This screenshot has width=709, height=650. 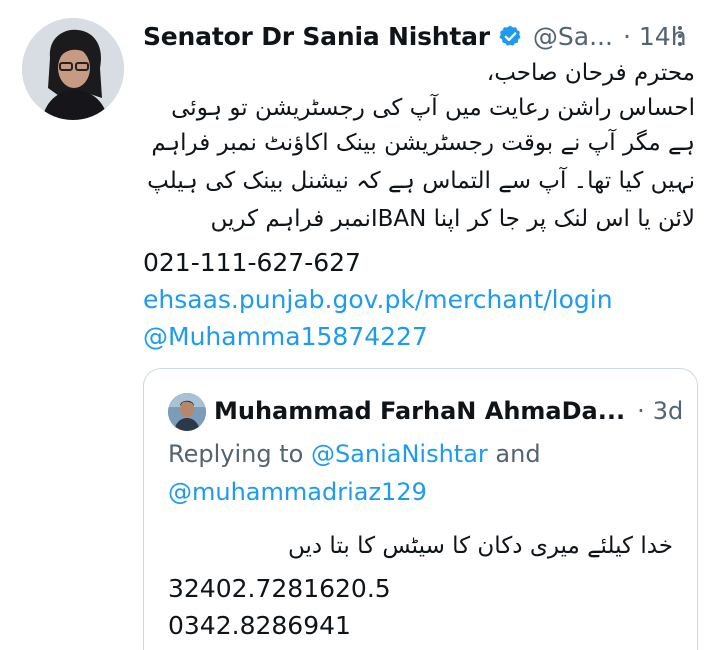 I want to click on tweet-header: Senator Dr Sania Nishtar @Sa... · 14h, so click(x=419, y=36).